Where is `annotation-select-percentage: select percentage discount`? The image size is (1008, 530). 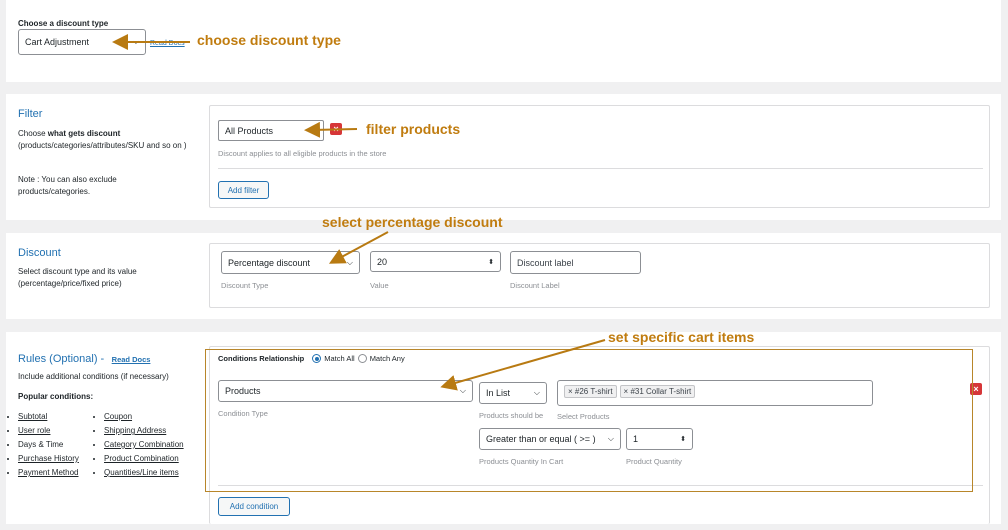 annotation-select-percentage: select percentage discount is located at coordinates (412, 222).